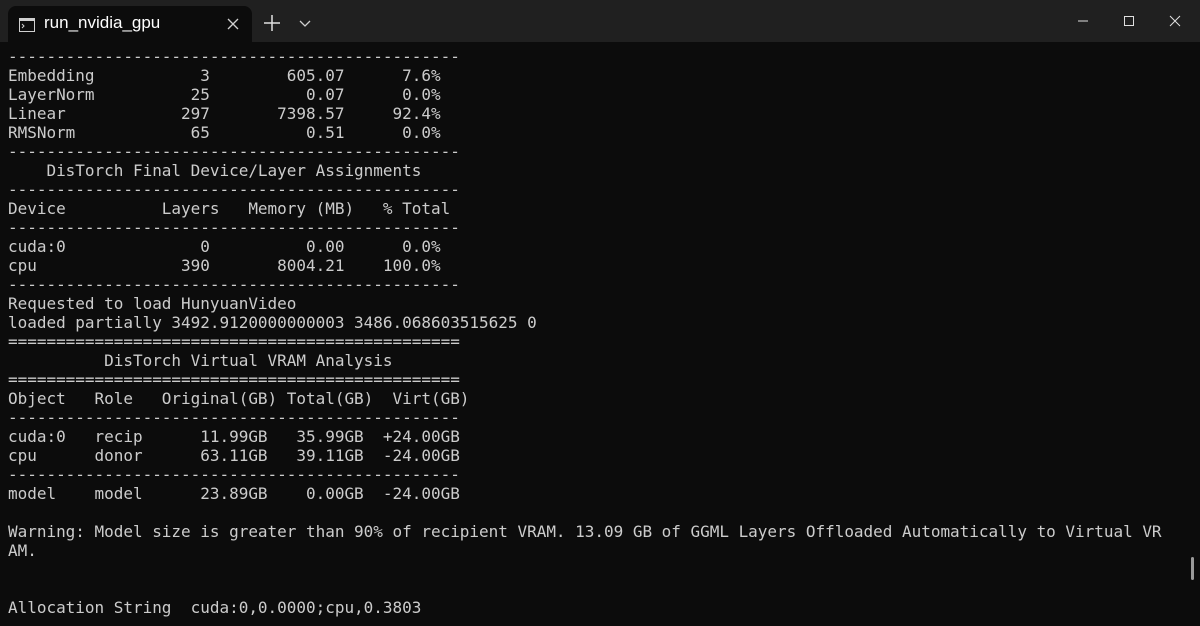 This screenshot has height=626, width=1200. What do you see at coordinates (224, 132) in the screenshot?
I see `terminal-line: RMSNorm 65 0.51 0.0%` at bounding box center [224, 132].